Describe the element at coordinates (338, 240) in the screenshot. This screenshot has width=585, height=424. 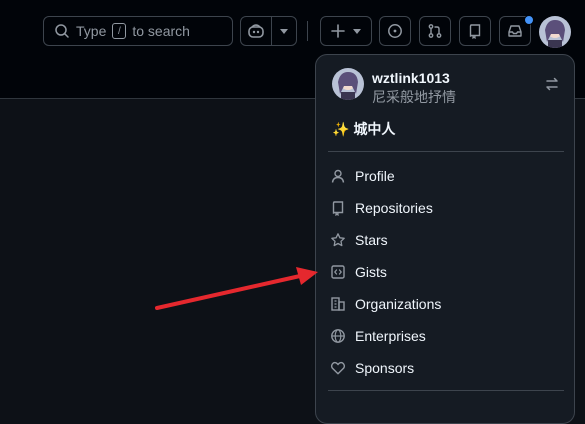
I see `star-icon` at that location.